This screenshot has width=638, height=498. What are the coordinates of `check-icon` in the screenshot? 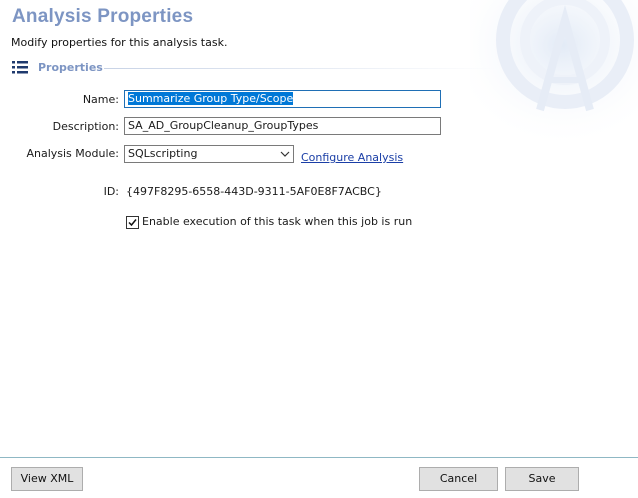 It's located at (132, 223).